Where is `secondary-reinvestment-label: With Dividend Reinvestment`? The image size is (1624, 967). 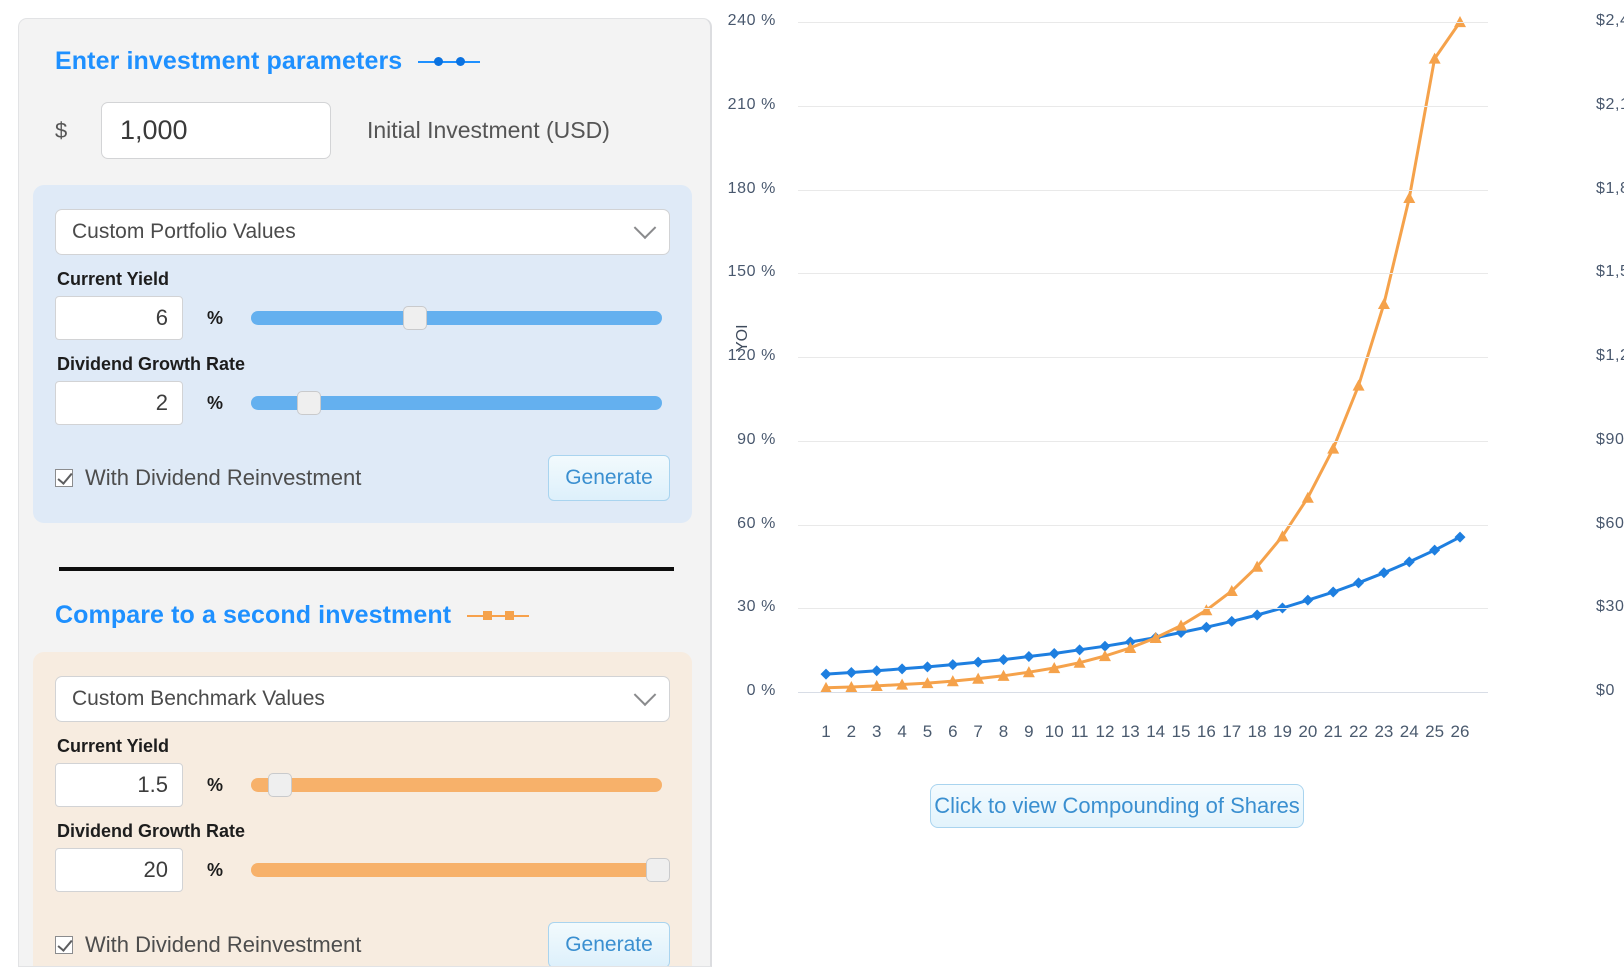
secondary-reinvestment-label: With Dividend Reinvestment is located at coordinates (223, 944).